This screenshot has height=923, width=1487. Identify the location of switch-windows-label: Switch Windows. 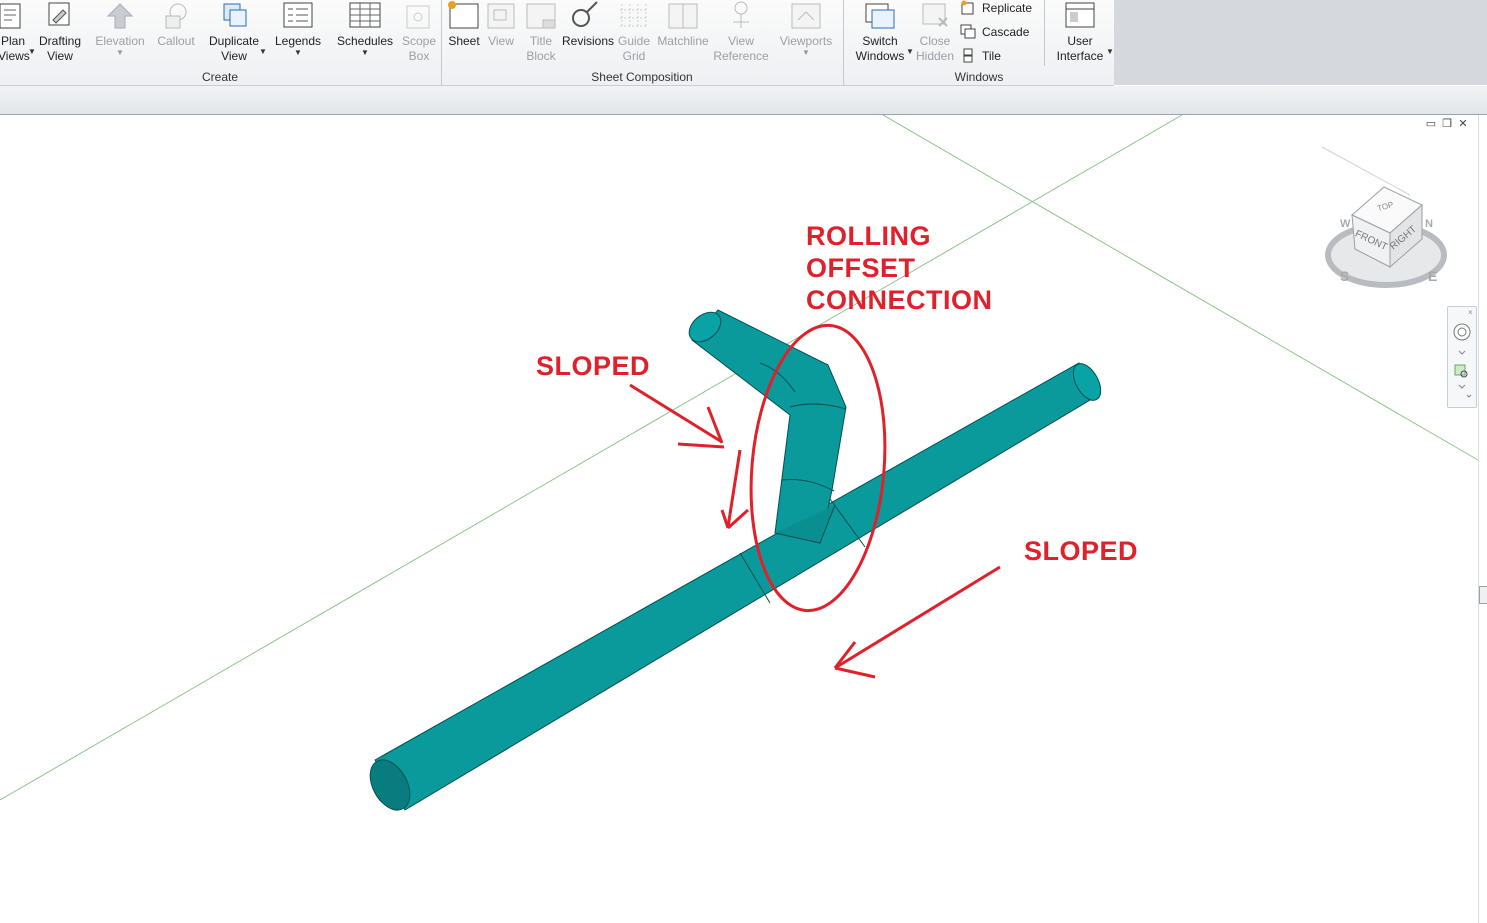
(880, 48).